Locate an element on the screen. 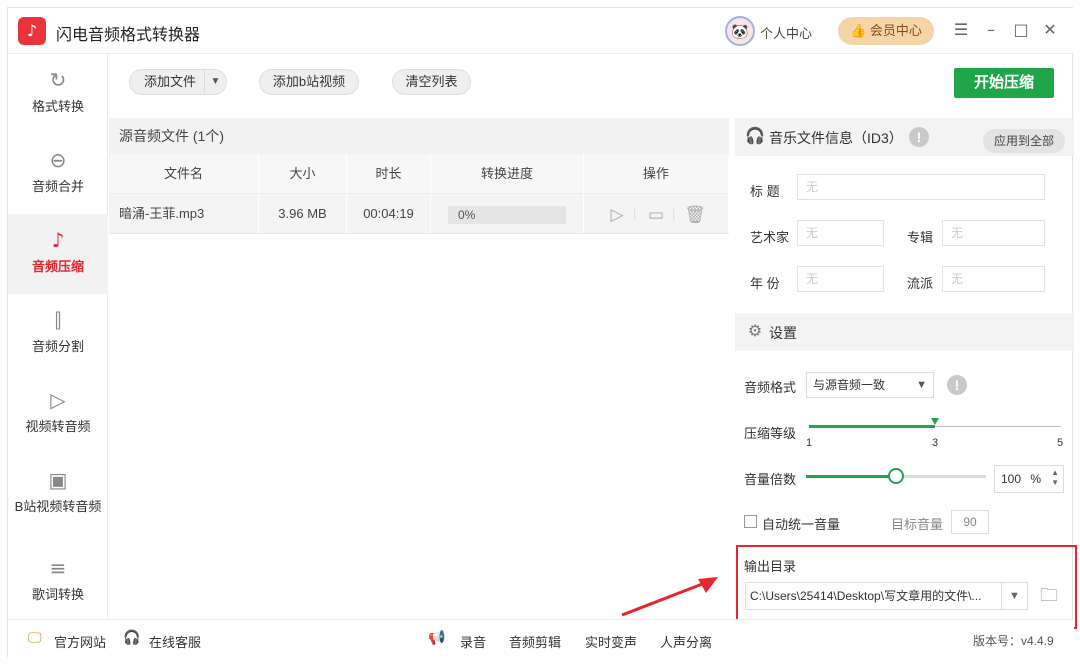 The width and height of the screenshot is (1080, 664). add-file-button: 添加文件 ▼ is located at coordinates (178, 82).